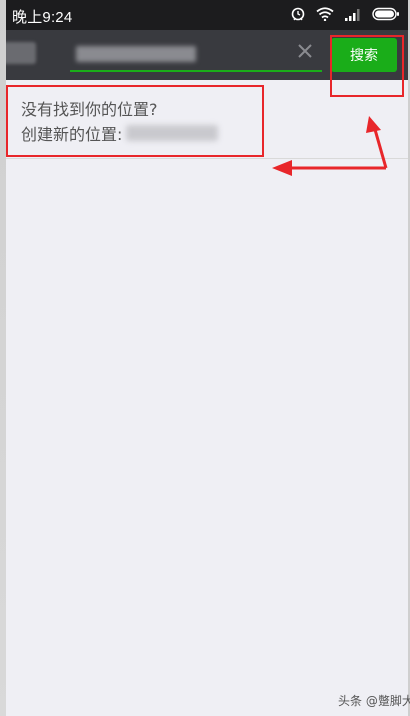  I want to click on watermark: 头条 @蹩脚大王, so click(374, 701).